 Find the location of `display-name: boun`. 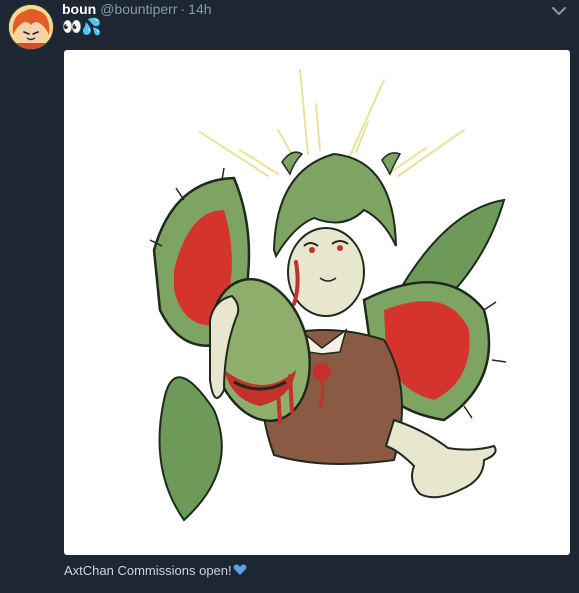

display-name: boun is located at coordinates (79, 9).